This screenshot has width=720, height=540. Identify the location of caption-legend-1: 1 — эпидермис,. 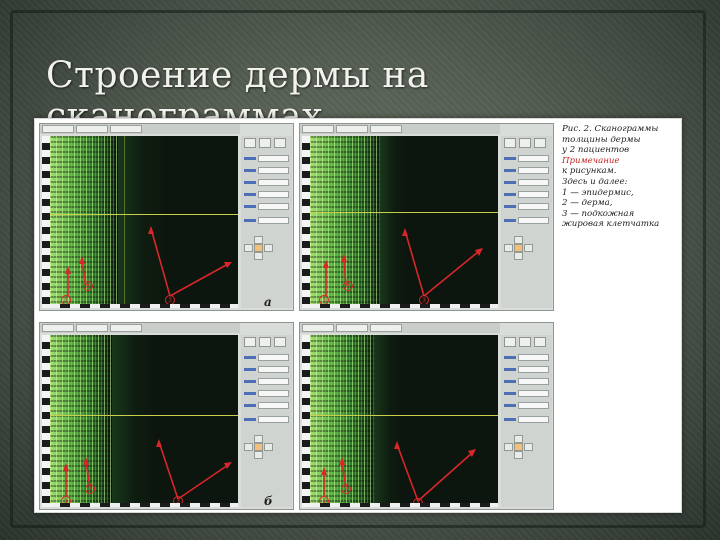
(598, 192).